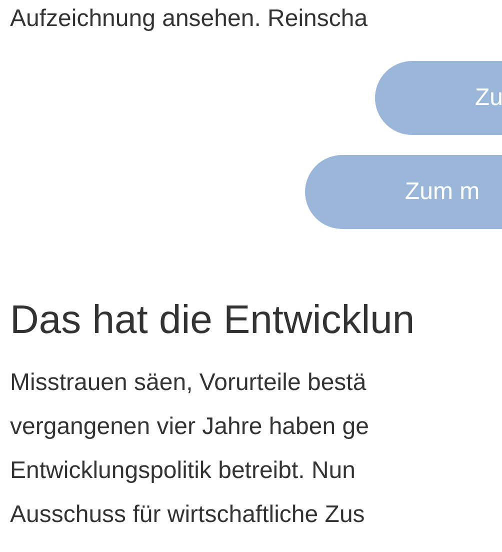 This screenshot has height=552, width=502. What do you see at coordinates (438, 98) in the screenshot?
I see `pill-button: Zu` at bounding box center [438, 98].